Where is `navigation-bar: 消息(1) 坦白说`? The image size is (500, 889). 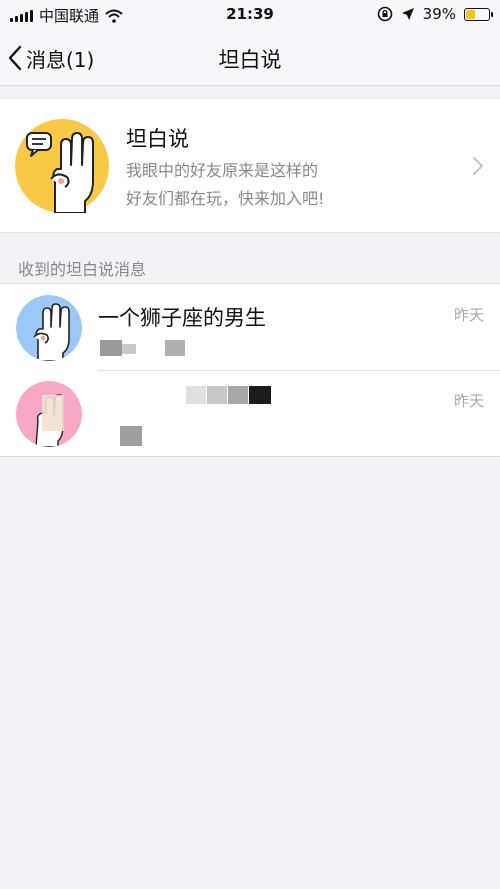 navigation-bar: 消息(1) 坦白说 is located at coordinates (250, 58).